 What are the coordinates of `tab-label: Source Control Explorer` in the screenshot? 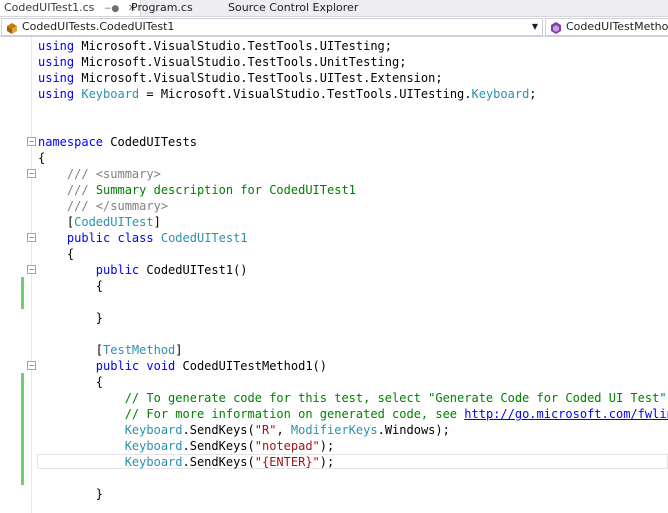 It's located at (293, 7).